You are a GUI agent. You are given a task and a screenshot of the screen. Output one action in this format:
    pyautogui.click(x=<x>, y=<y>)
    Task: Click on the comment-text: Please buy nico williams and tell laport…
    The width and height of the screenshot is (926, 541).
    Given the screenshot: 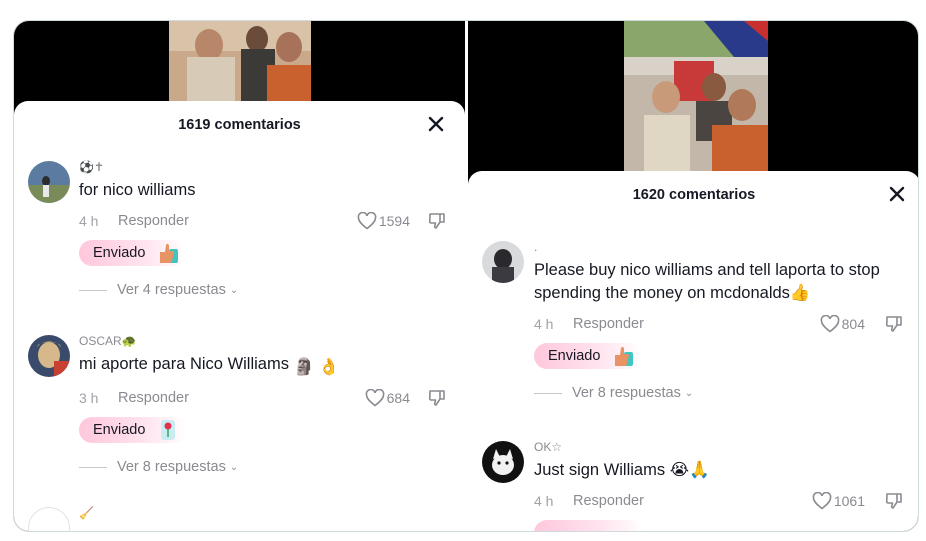 What is the action you would take?
    pyautogui.click(x=707, y=281)
    